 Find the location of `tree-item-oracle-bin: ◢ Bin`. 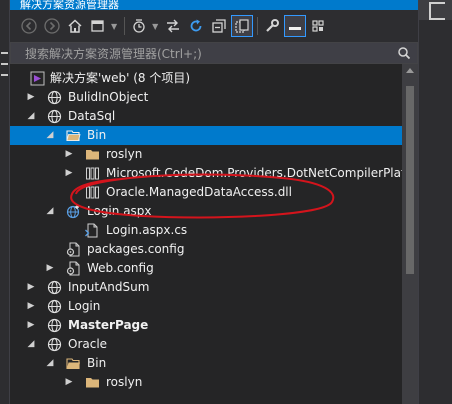

tree-item-oracle-bin: ◢ Bin is located at coordinates (206, 363).